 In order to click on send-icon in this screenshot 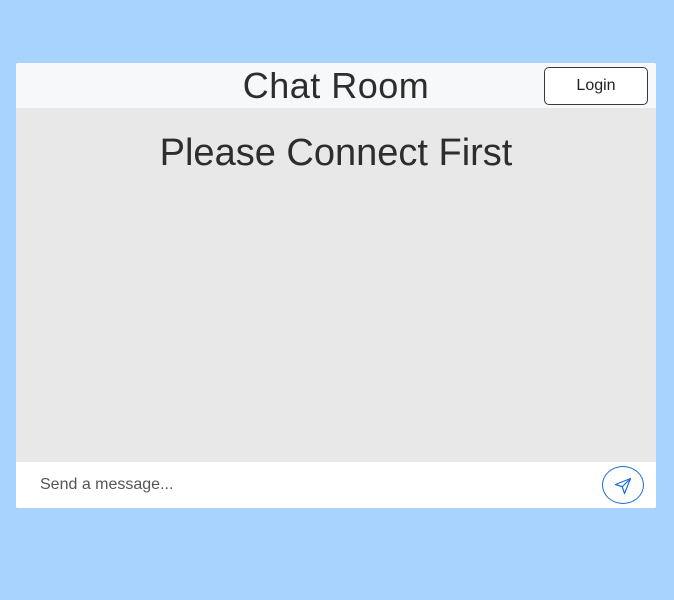, I will do `click(623, 486)`.